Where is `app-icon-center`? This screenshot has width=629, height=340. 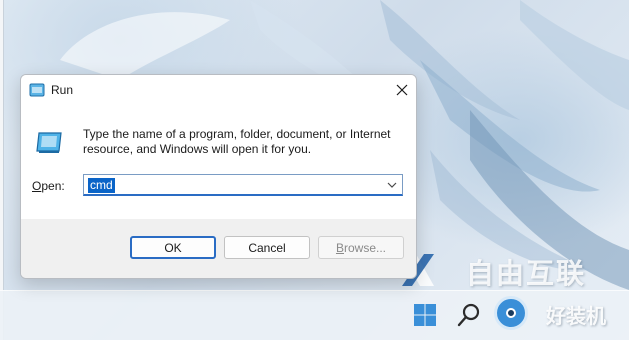
app-icon-center is located at coordinates (511, 313).